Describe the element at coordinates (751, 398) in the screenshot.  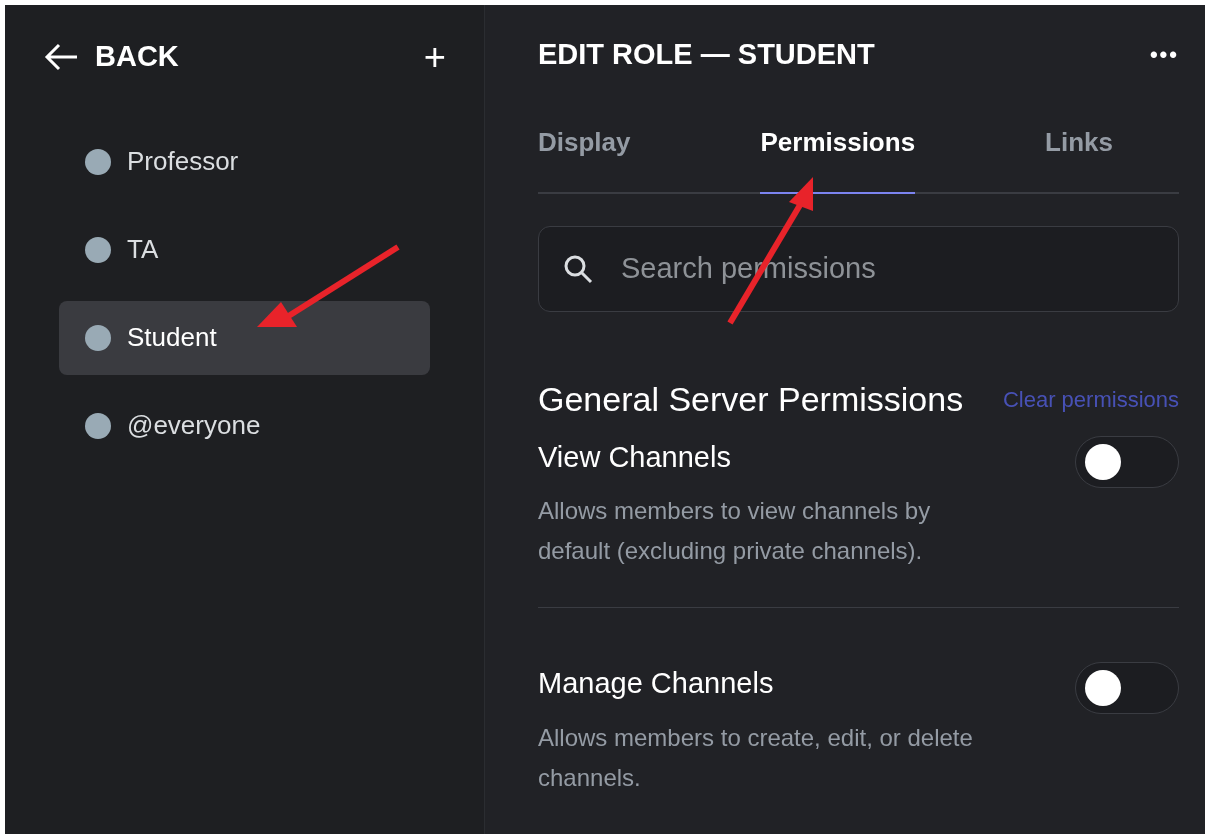
I see `section-heading: General Server Permissions` at that location.